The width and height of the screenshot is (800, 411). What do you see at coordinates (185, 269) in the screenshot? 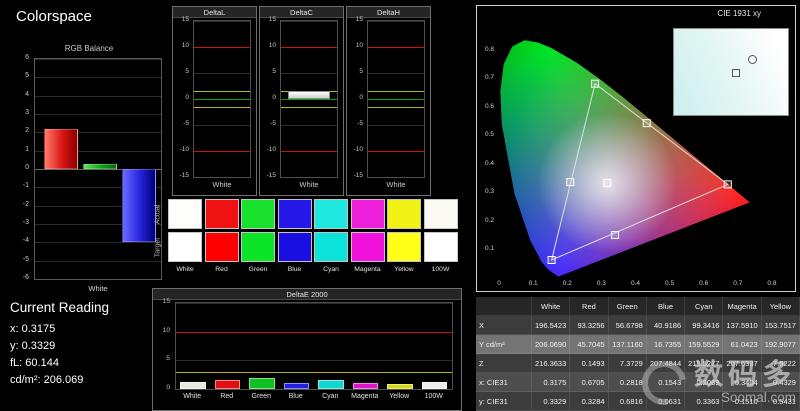
I see `swatch-column-label: White` at bounding box center [185, 269].